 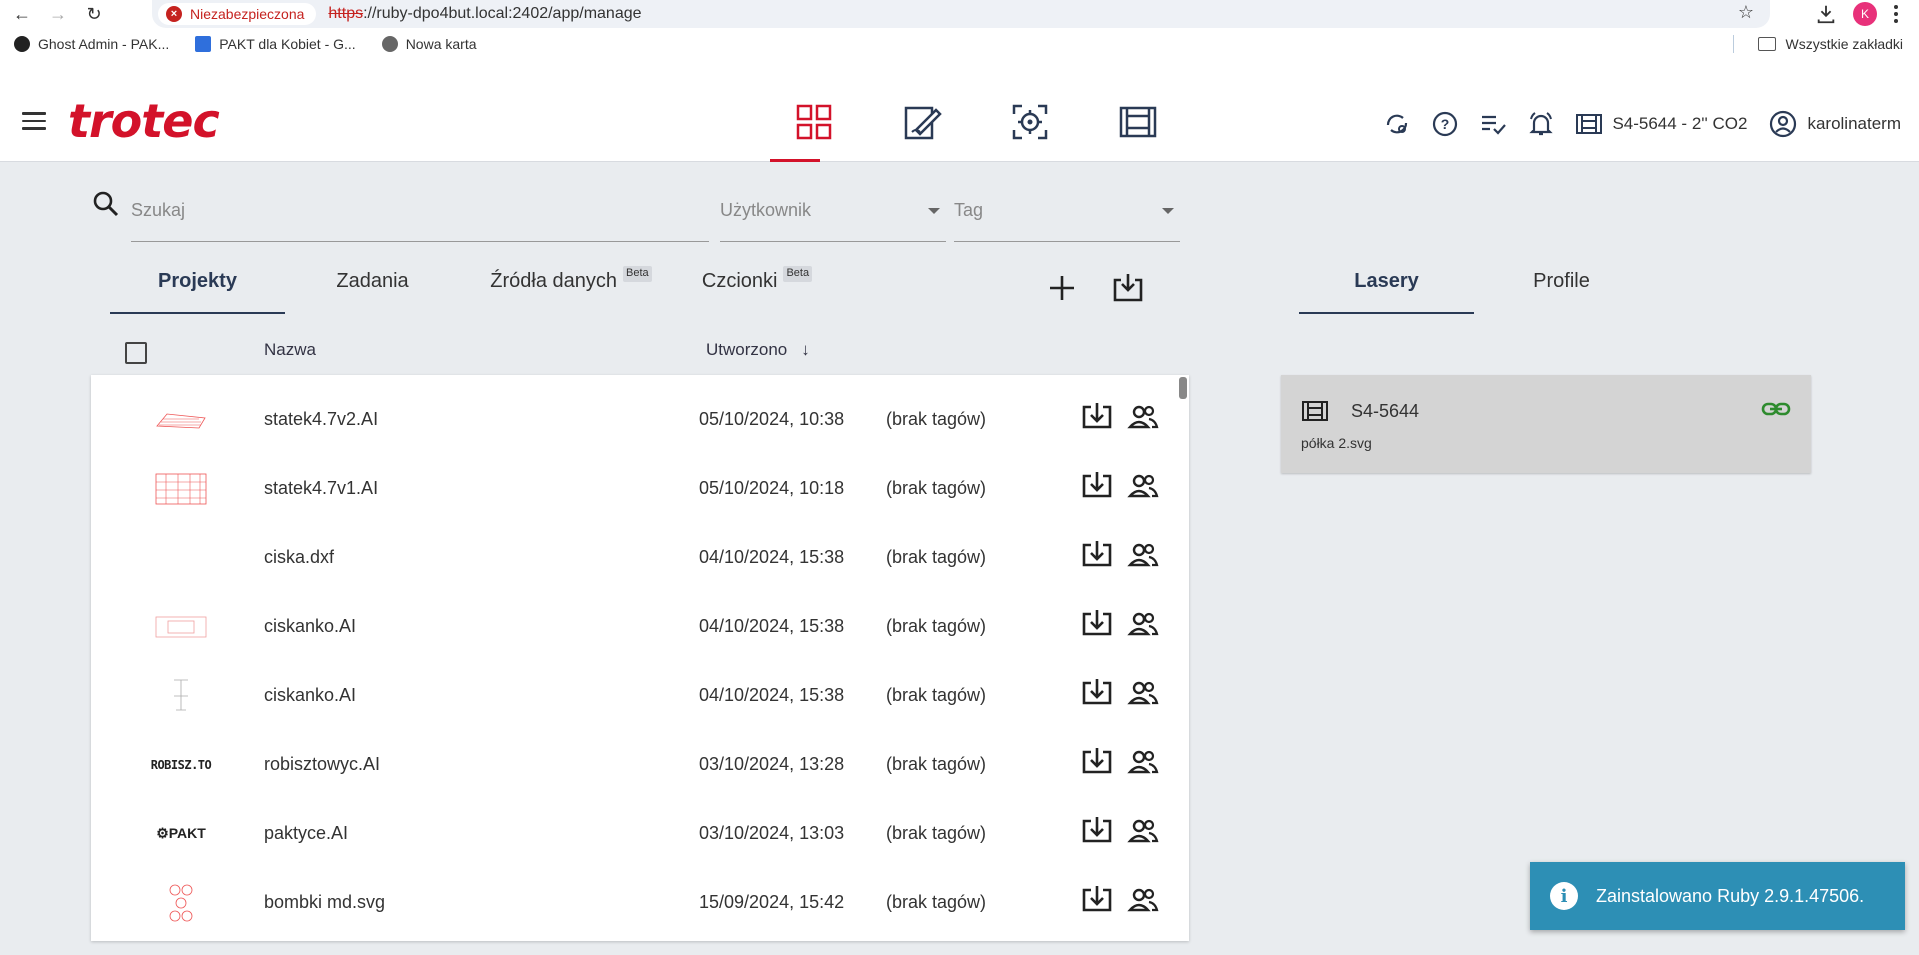 I want to click on tab-fonts: Czcionki Beta, so click(x=757, y=287).